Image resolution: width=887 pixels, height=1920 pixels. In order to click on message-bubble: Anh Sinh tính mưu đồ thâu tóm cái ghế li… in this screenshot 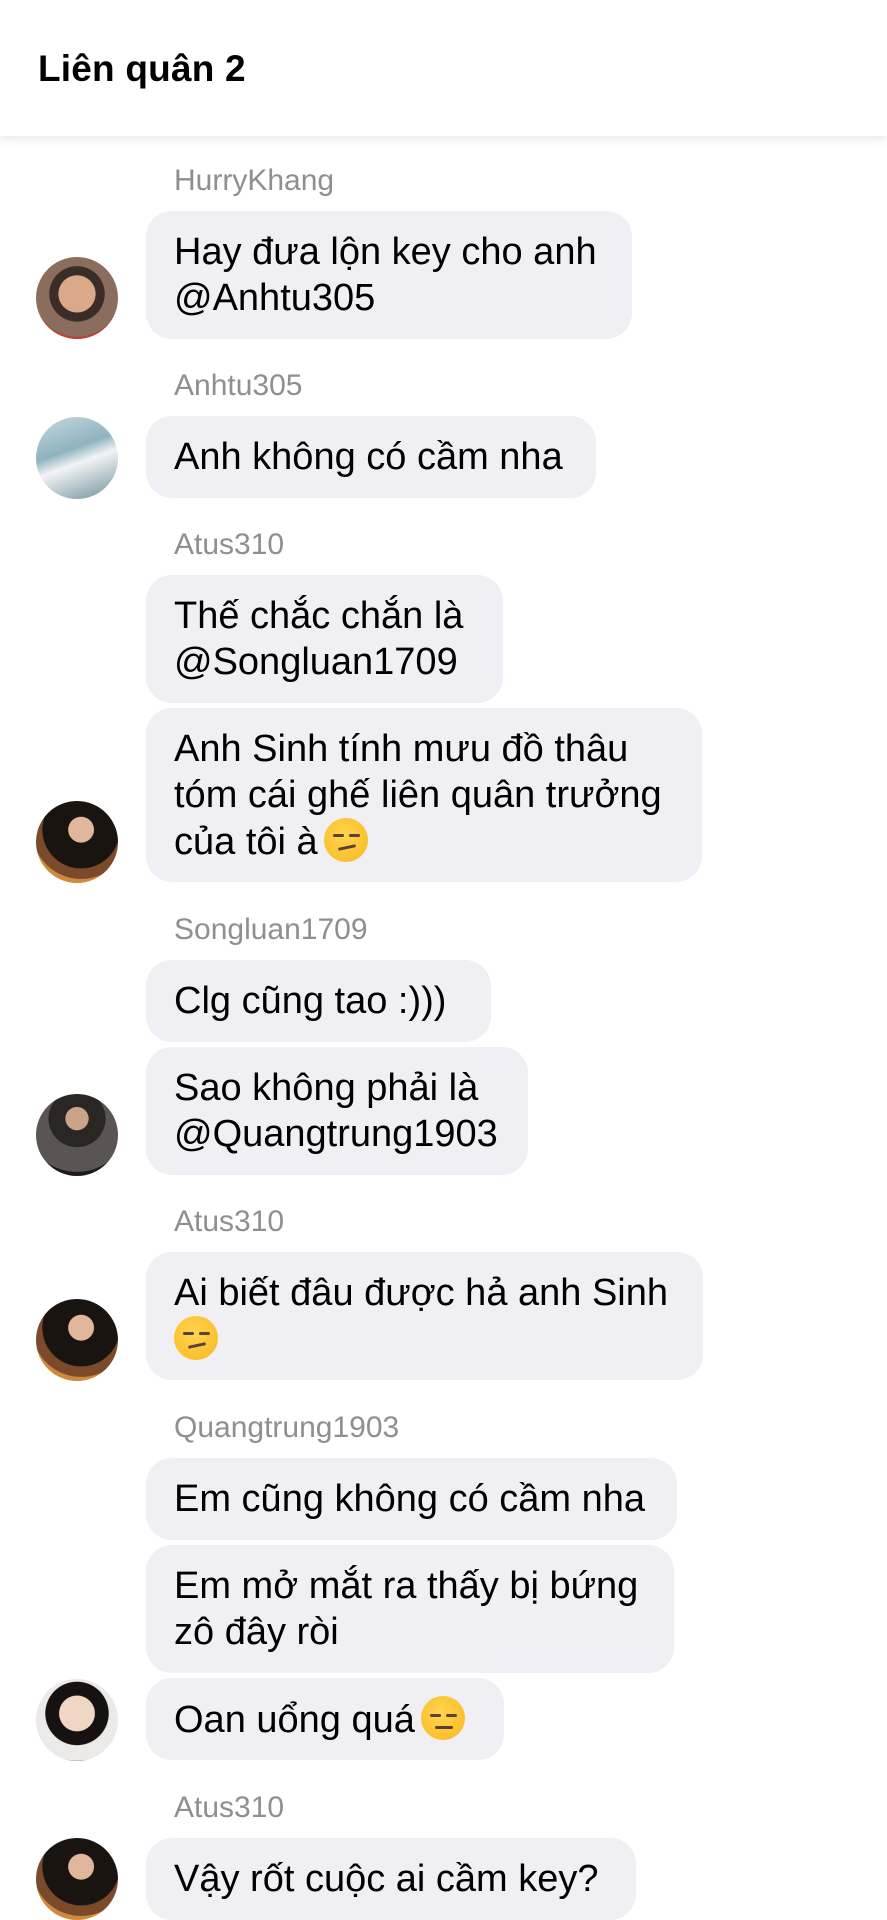, I will do `click(424, 795)`.